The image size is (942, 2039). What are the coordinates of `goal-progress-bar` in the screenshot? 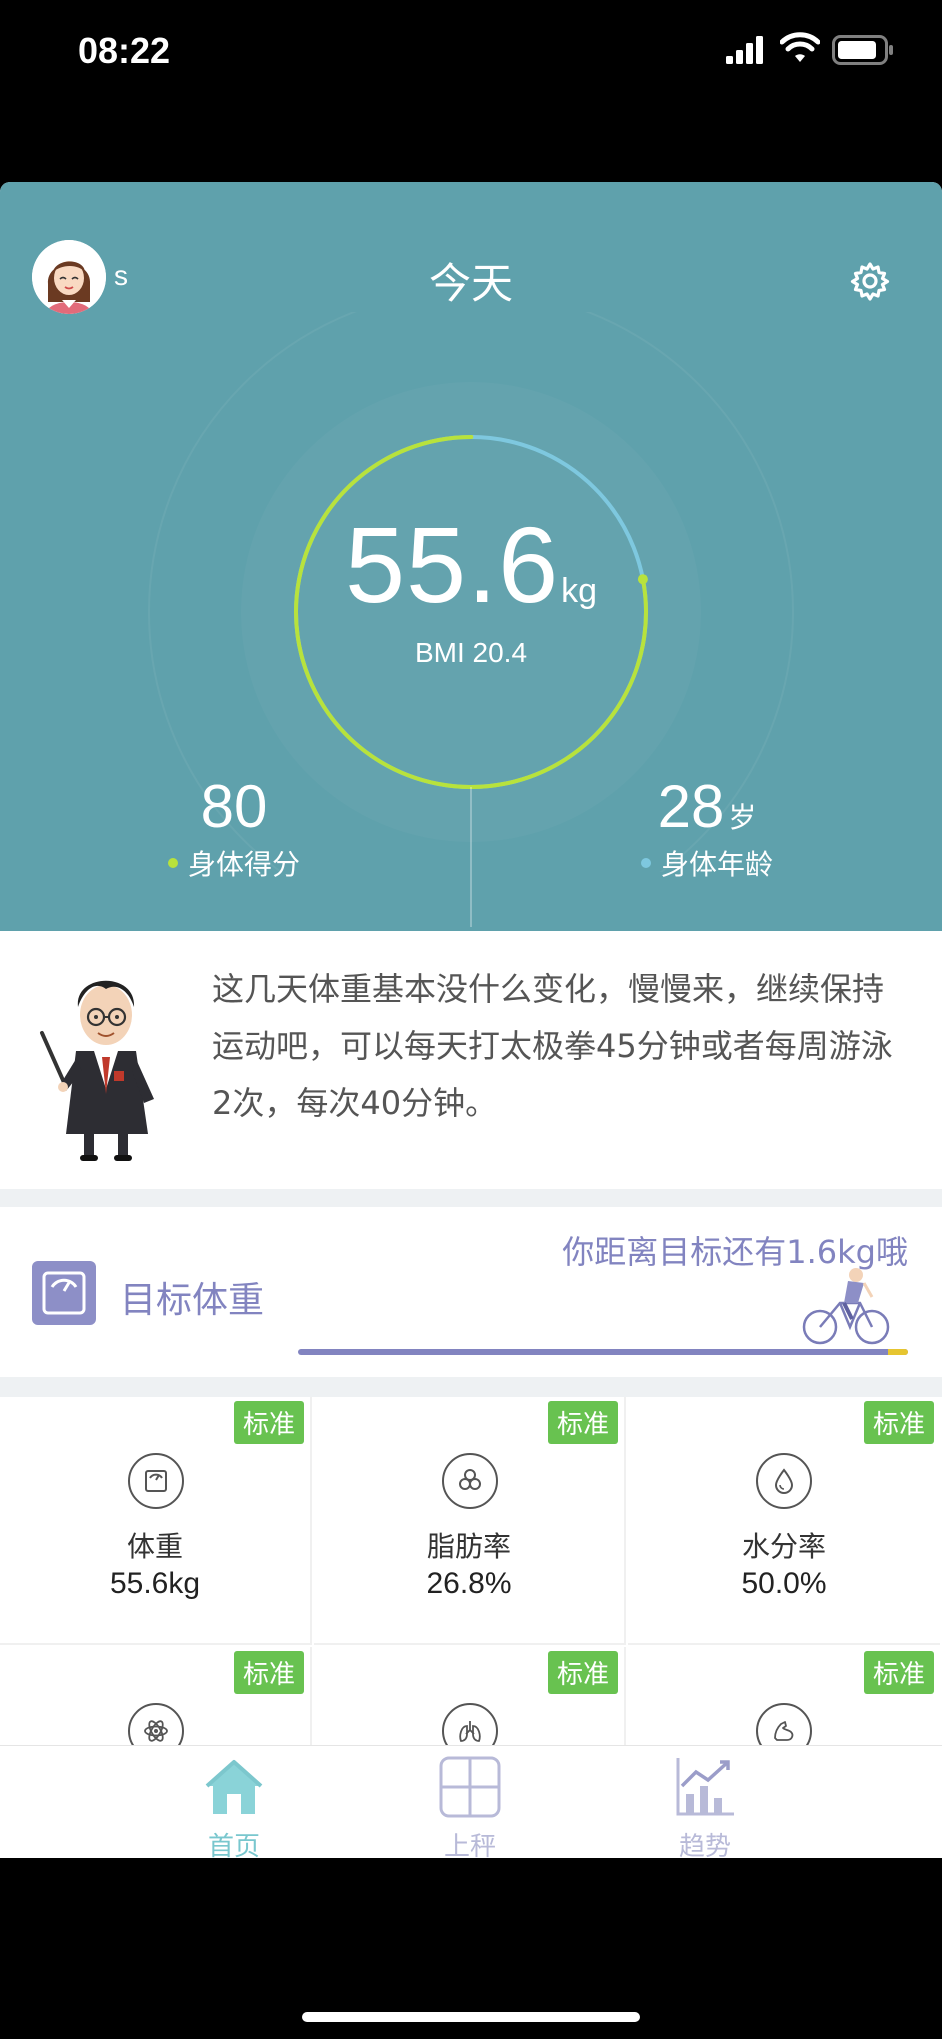 It's located at (603, 1352).